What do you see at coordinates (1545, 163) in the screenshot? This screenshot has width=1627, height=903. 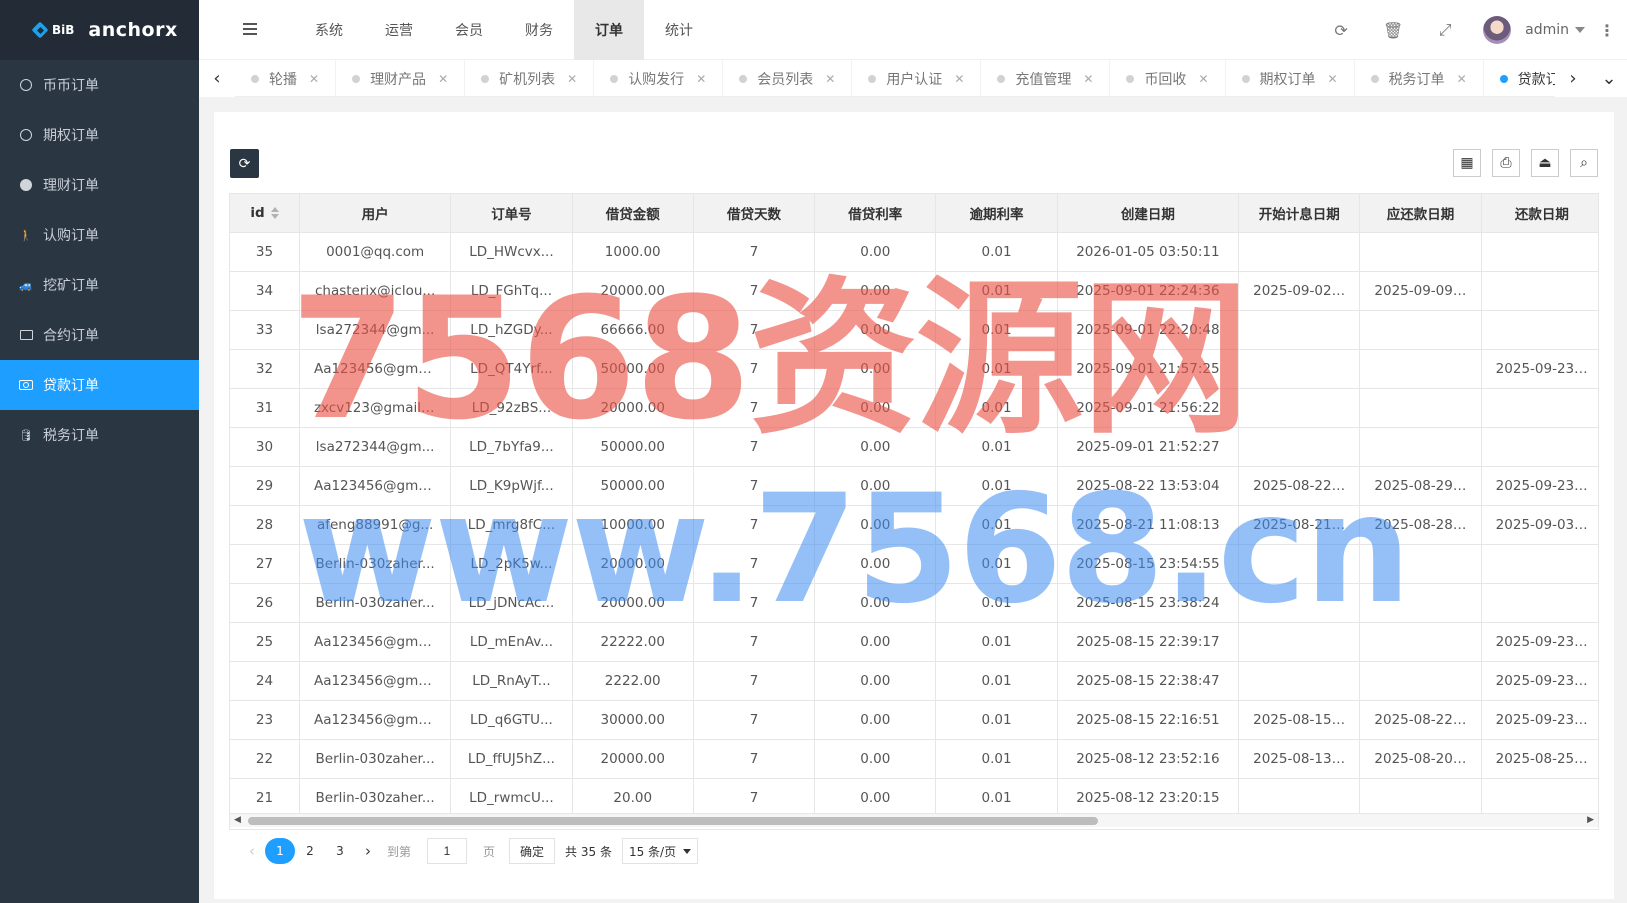 I see `export-icon: ⏏` at bounding box center [1545, 163].